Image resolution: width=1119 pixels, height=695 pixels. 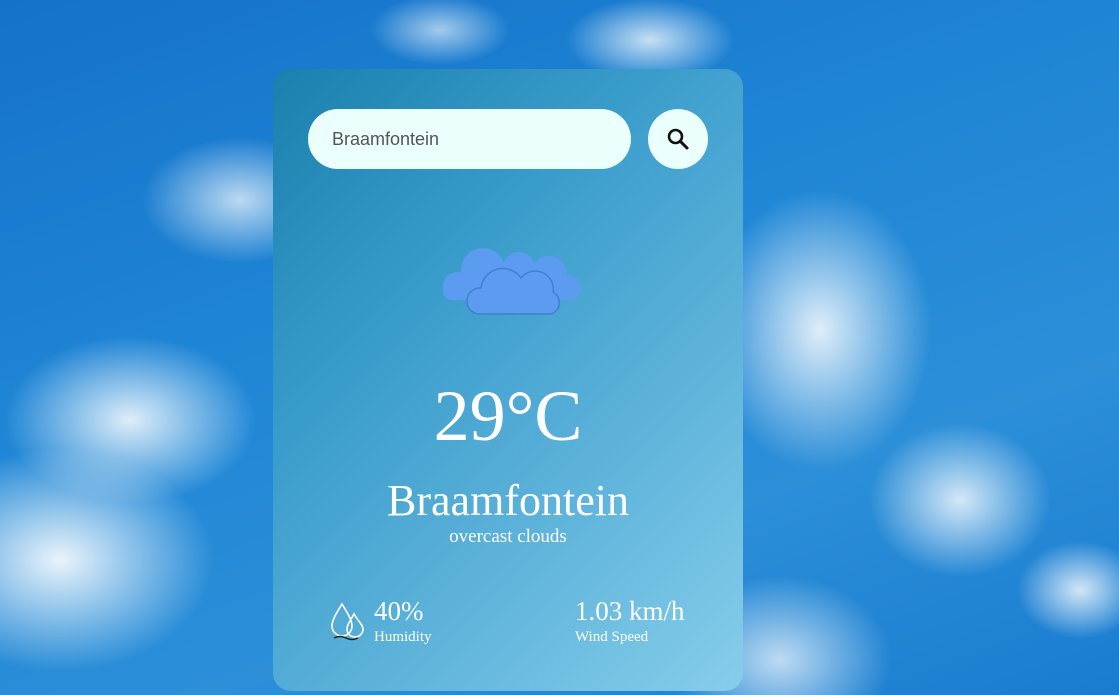 I want to click on wind-stat: 1.03 km/h Wind Speed, so click(x=630, y=620).